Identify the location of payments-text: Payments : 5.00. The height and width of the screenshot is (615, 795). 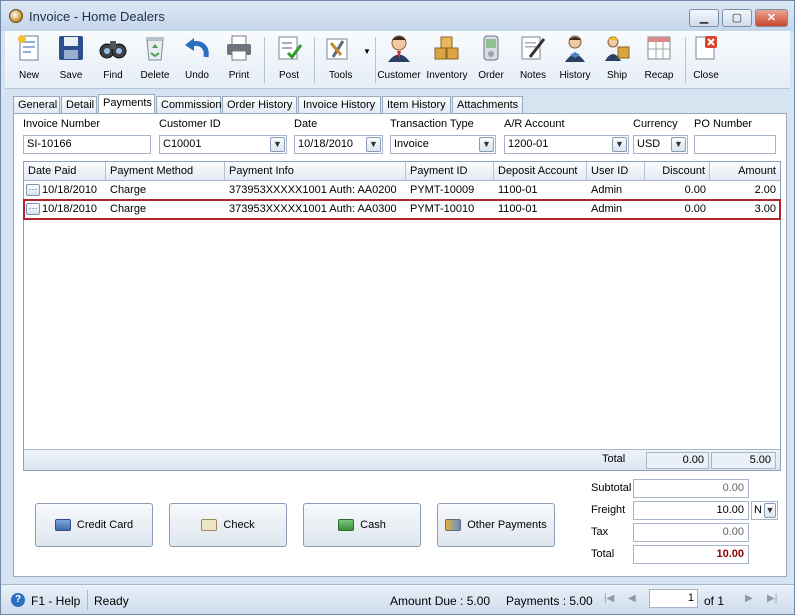
(549, 601).